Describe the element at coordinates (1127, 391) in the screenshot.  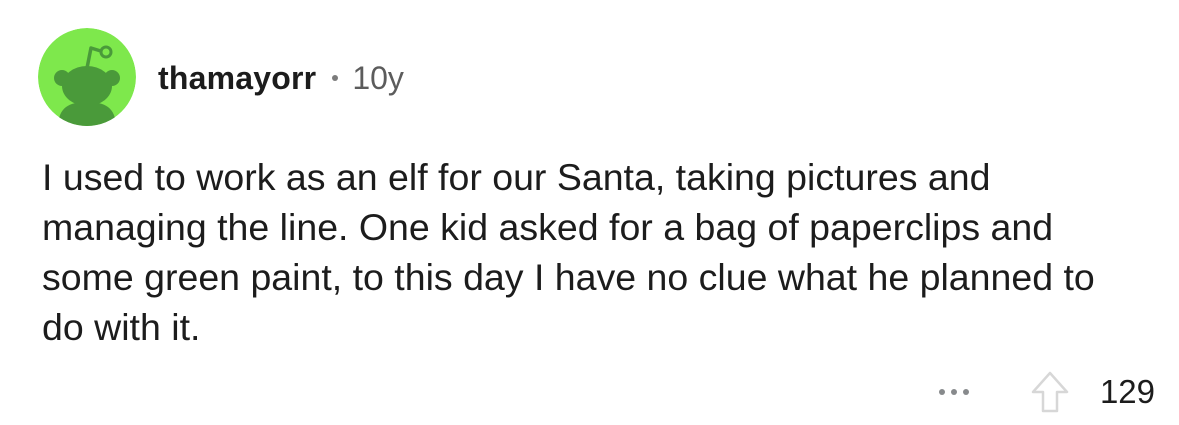
I see `vote-score: 129` at that location.